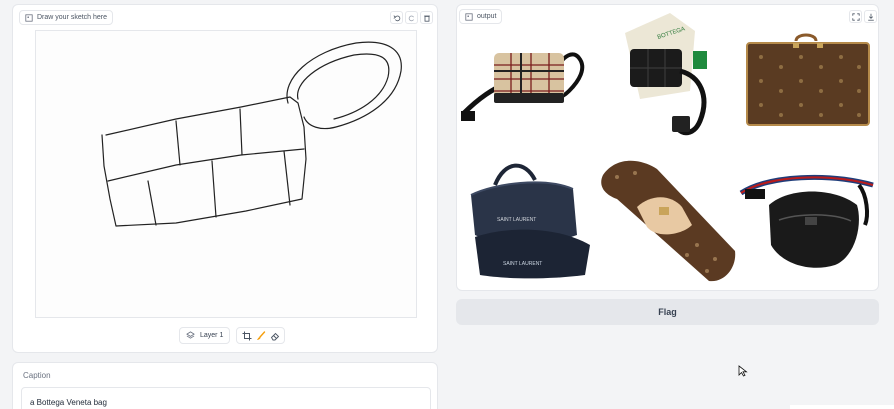 Image resolution: width=894 pixels, height=409 pixels. Describe the element at coordinates (842, 407) in the screenshot. I see `bottom-edge-strip` at that location.